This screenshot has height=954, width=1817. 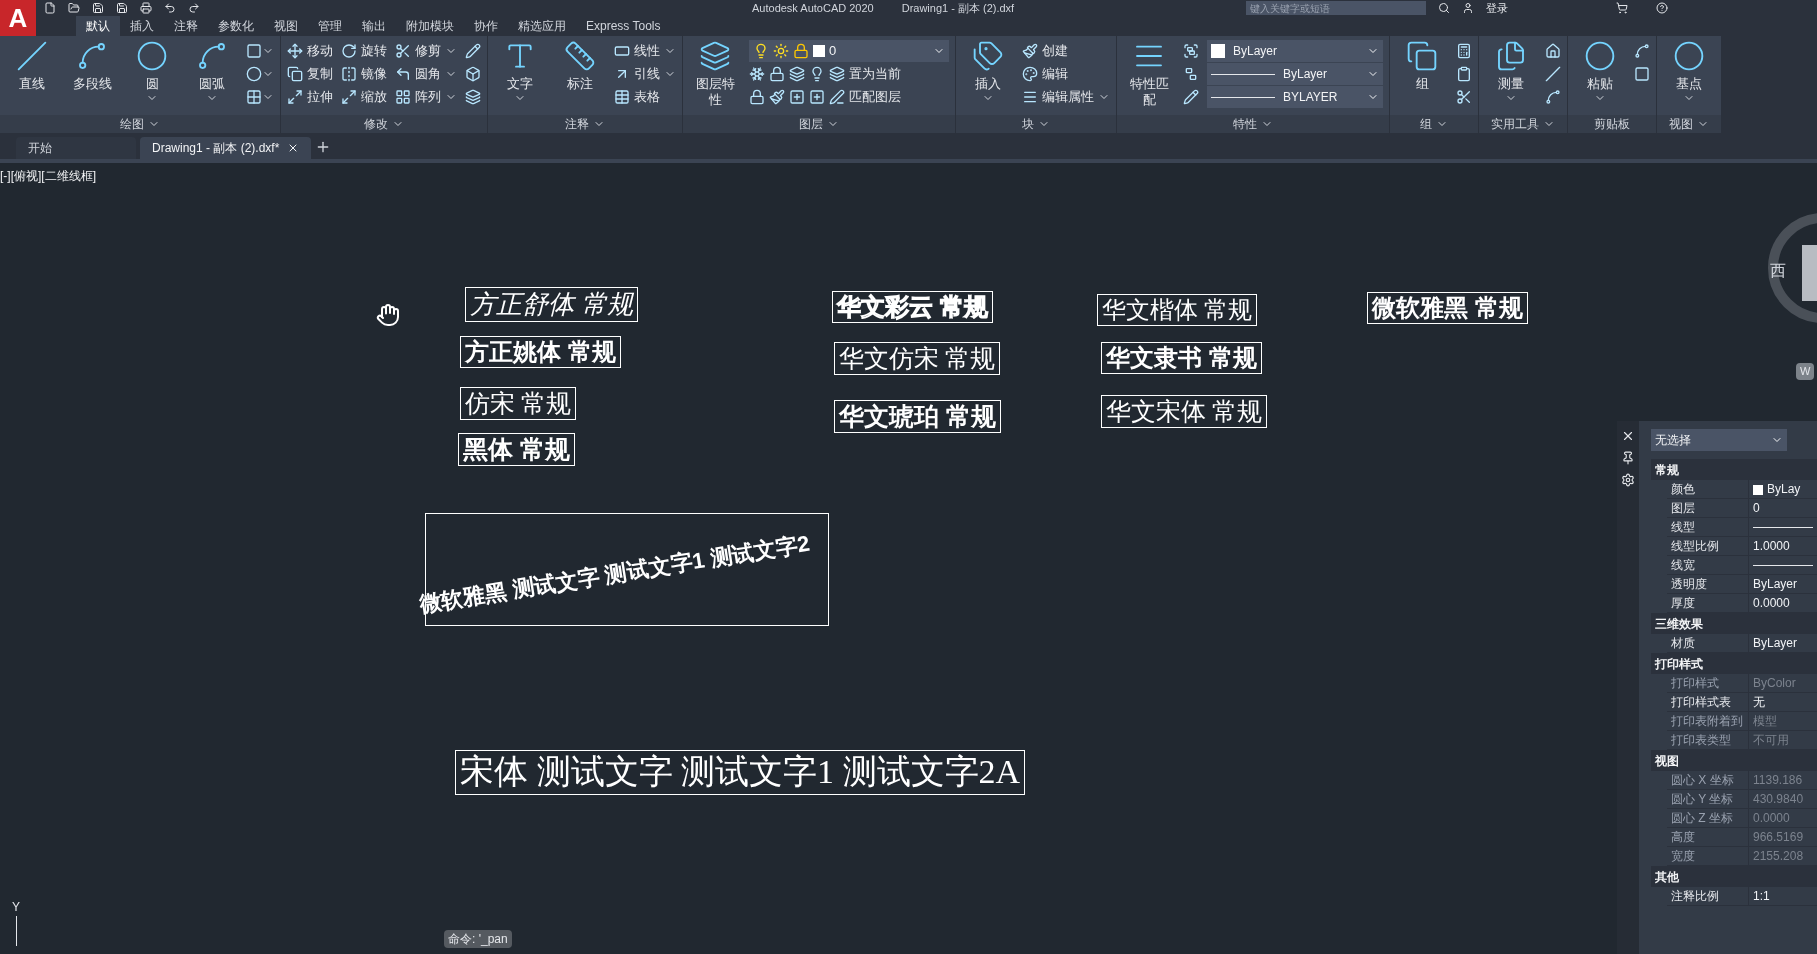 What do you see at coordinates (1734, 663) in the screenshot?
I see `section-header: 打印样式` at bounding box center [1734, 663].